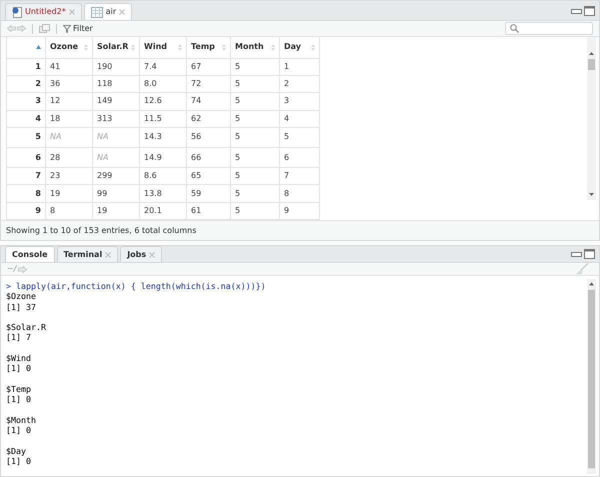  Describe the element at coordinates (19, 337) in the screenshot. I see `output-line: [1] 7` at that location.